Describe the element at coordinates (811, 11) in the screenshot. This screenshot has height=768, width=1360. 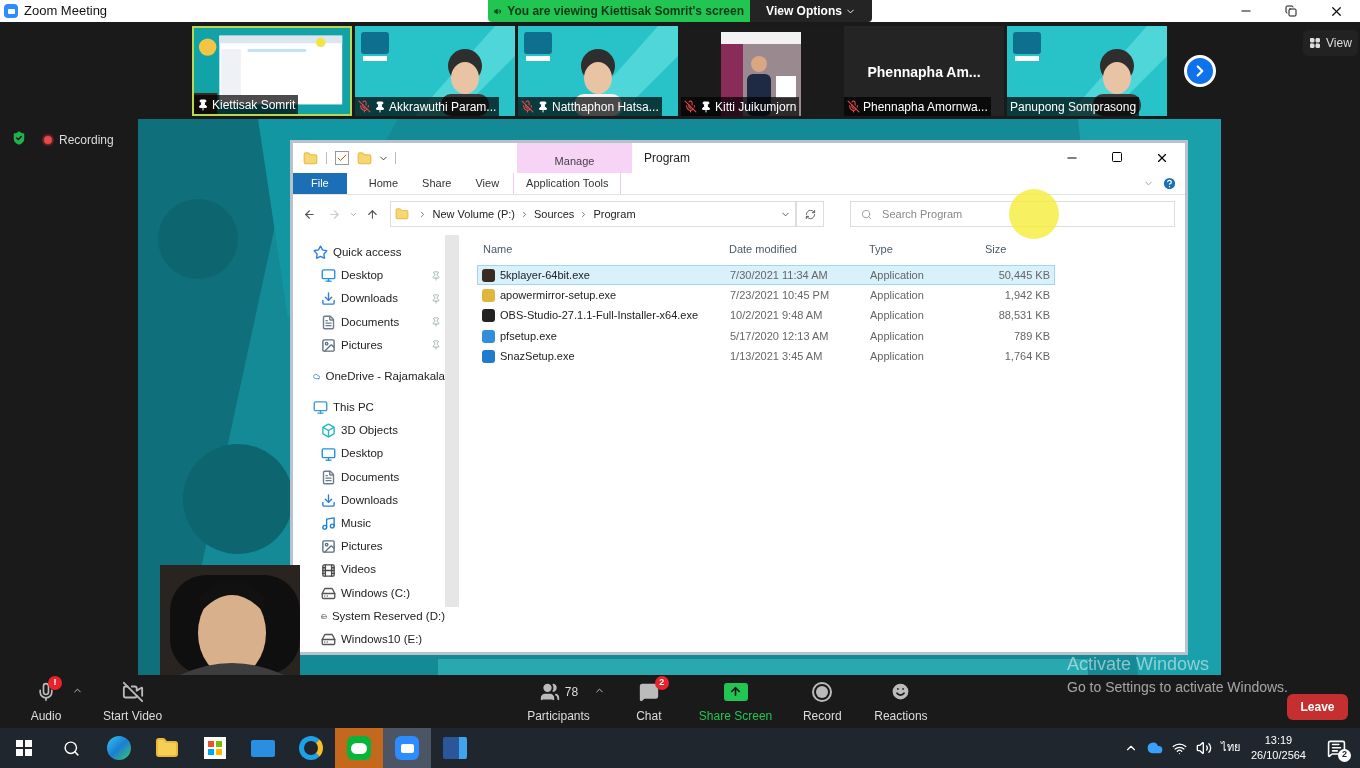
I see `view-options-button: View Options` at that location.